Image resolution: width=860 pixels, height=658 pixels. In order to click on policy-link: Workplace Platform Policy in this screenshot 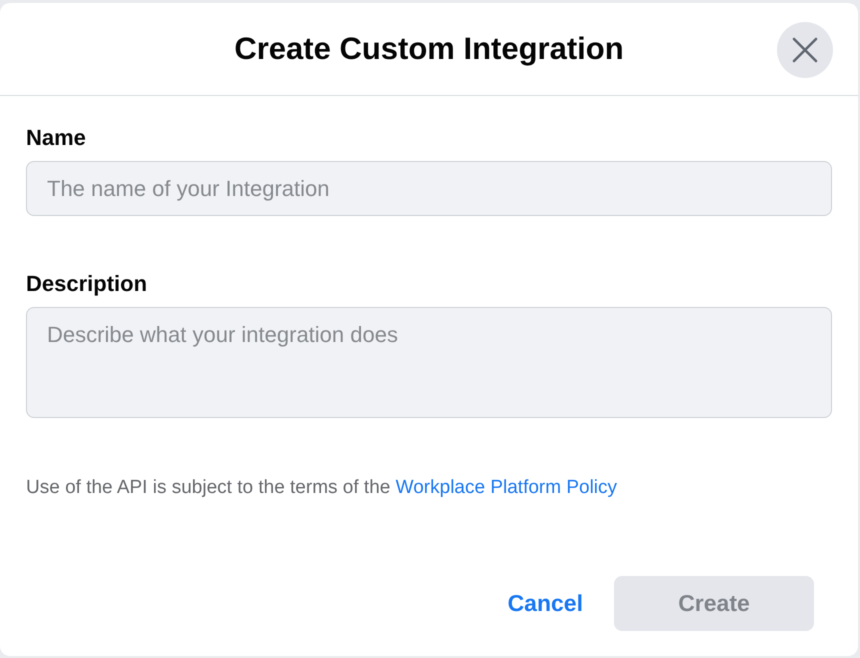, I will do `click(507, 487)`.